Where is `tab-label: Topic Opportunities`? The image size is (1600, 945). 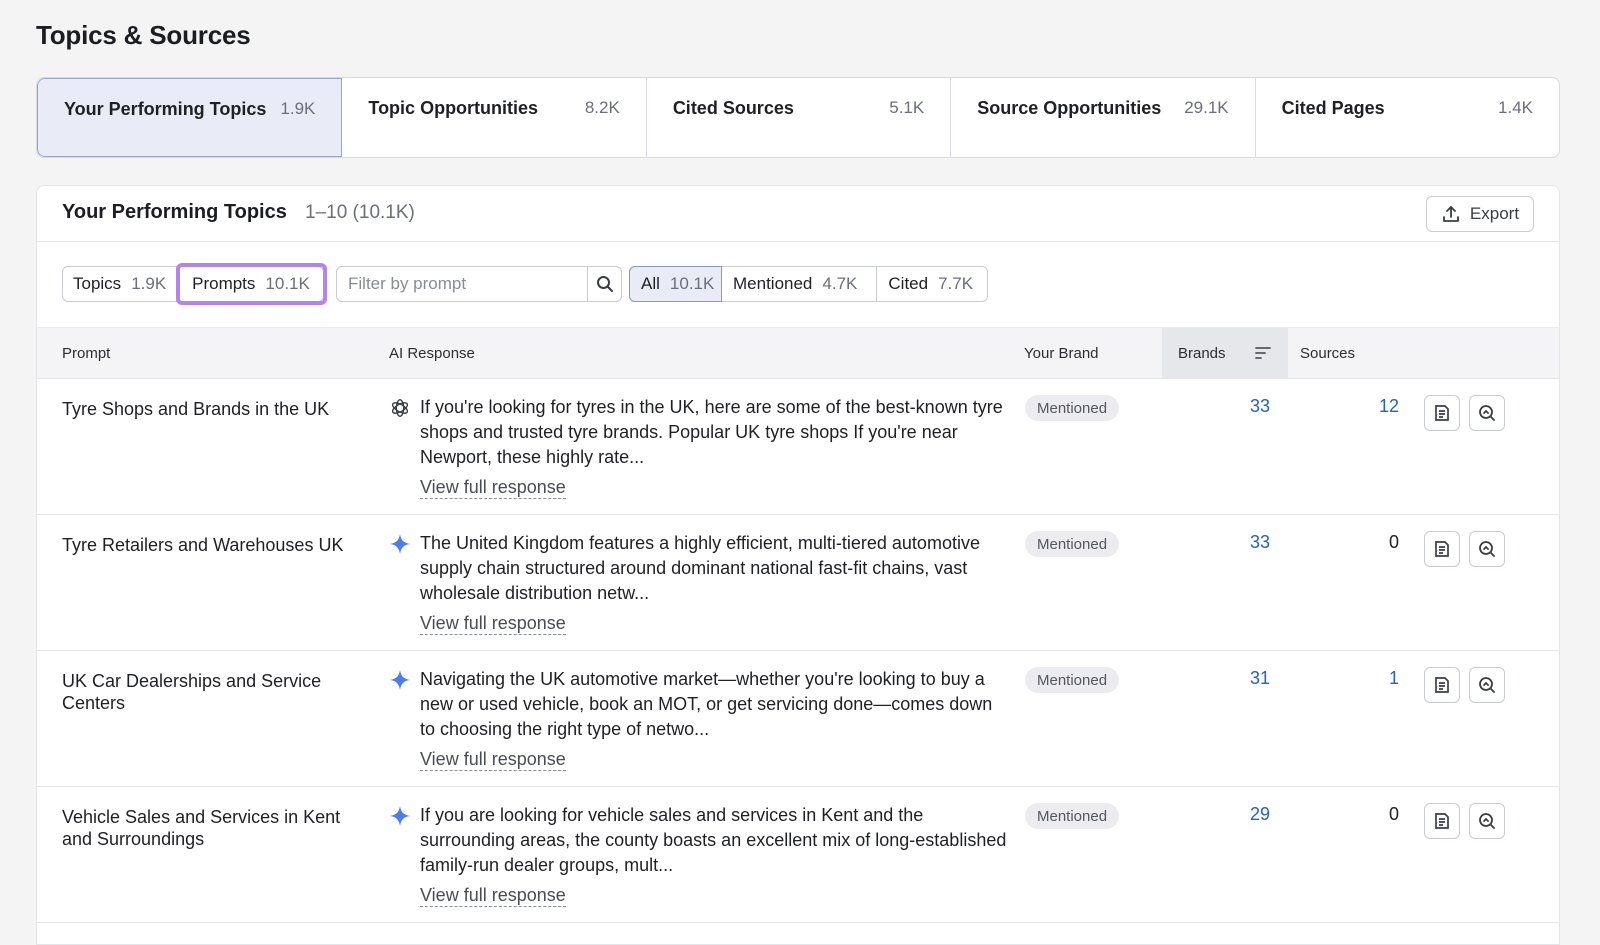 tab-label: Topic Opportunities is located at coordinates (453, 108).